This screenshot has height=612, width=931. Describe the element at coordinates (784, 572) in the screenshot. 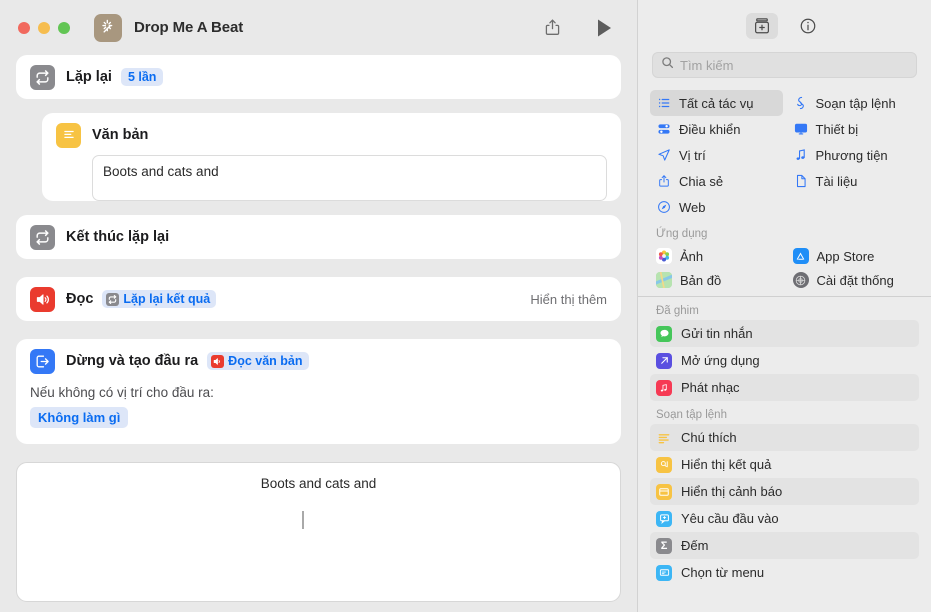

I see `list-item-choose-from-menu: Chọn từ menu` at that location.